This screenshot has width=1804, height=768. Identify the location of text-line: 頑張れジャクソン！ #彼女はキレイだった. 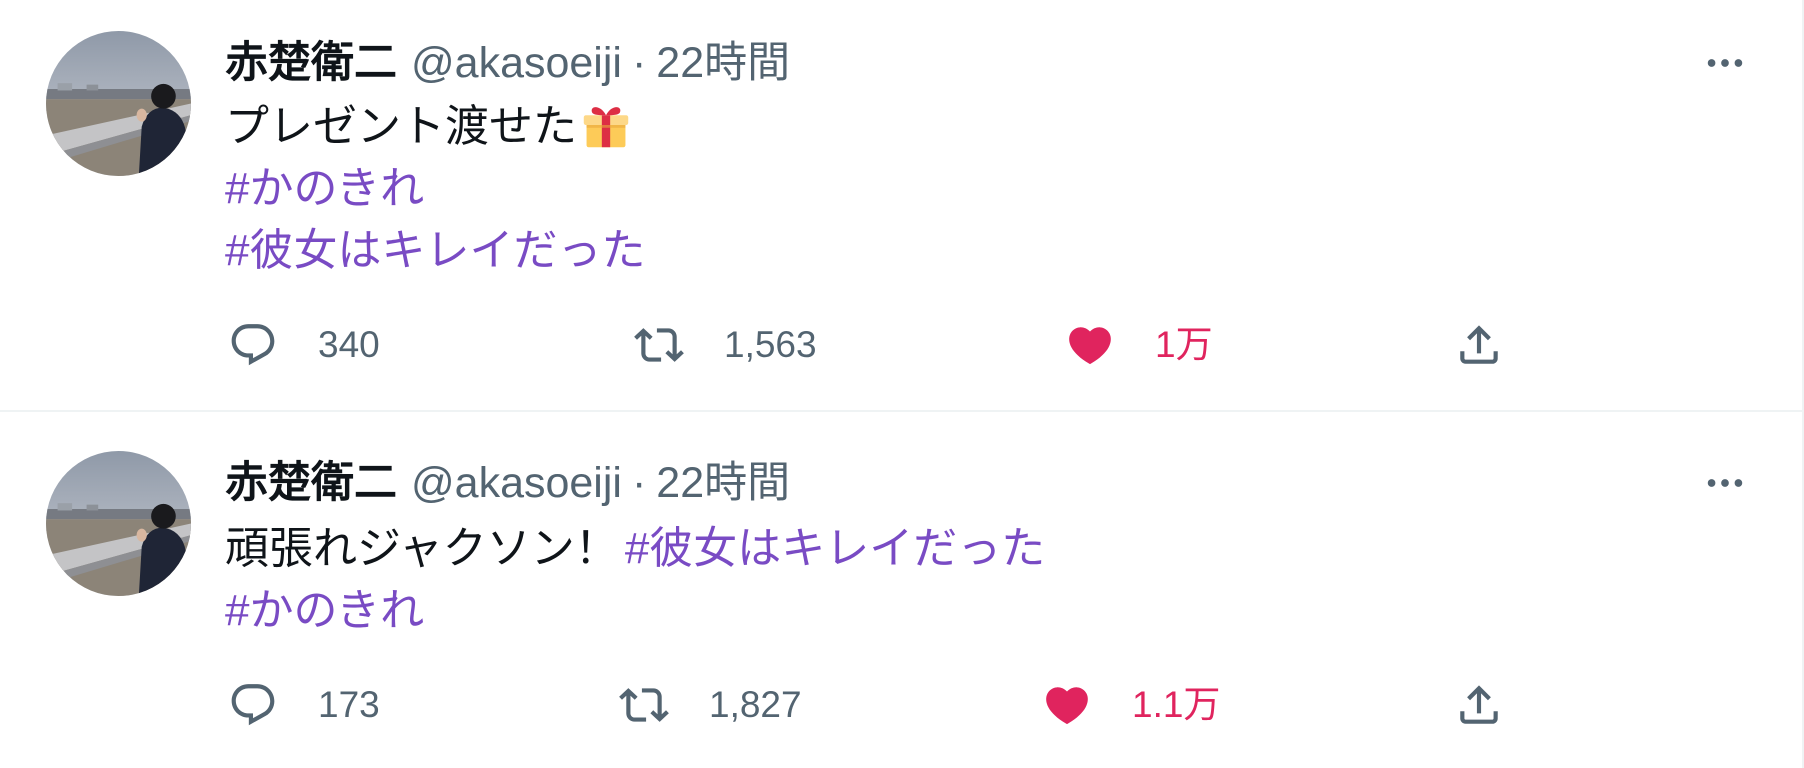
(635, 549).